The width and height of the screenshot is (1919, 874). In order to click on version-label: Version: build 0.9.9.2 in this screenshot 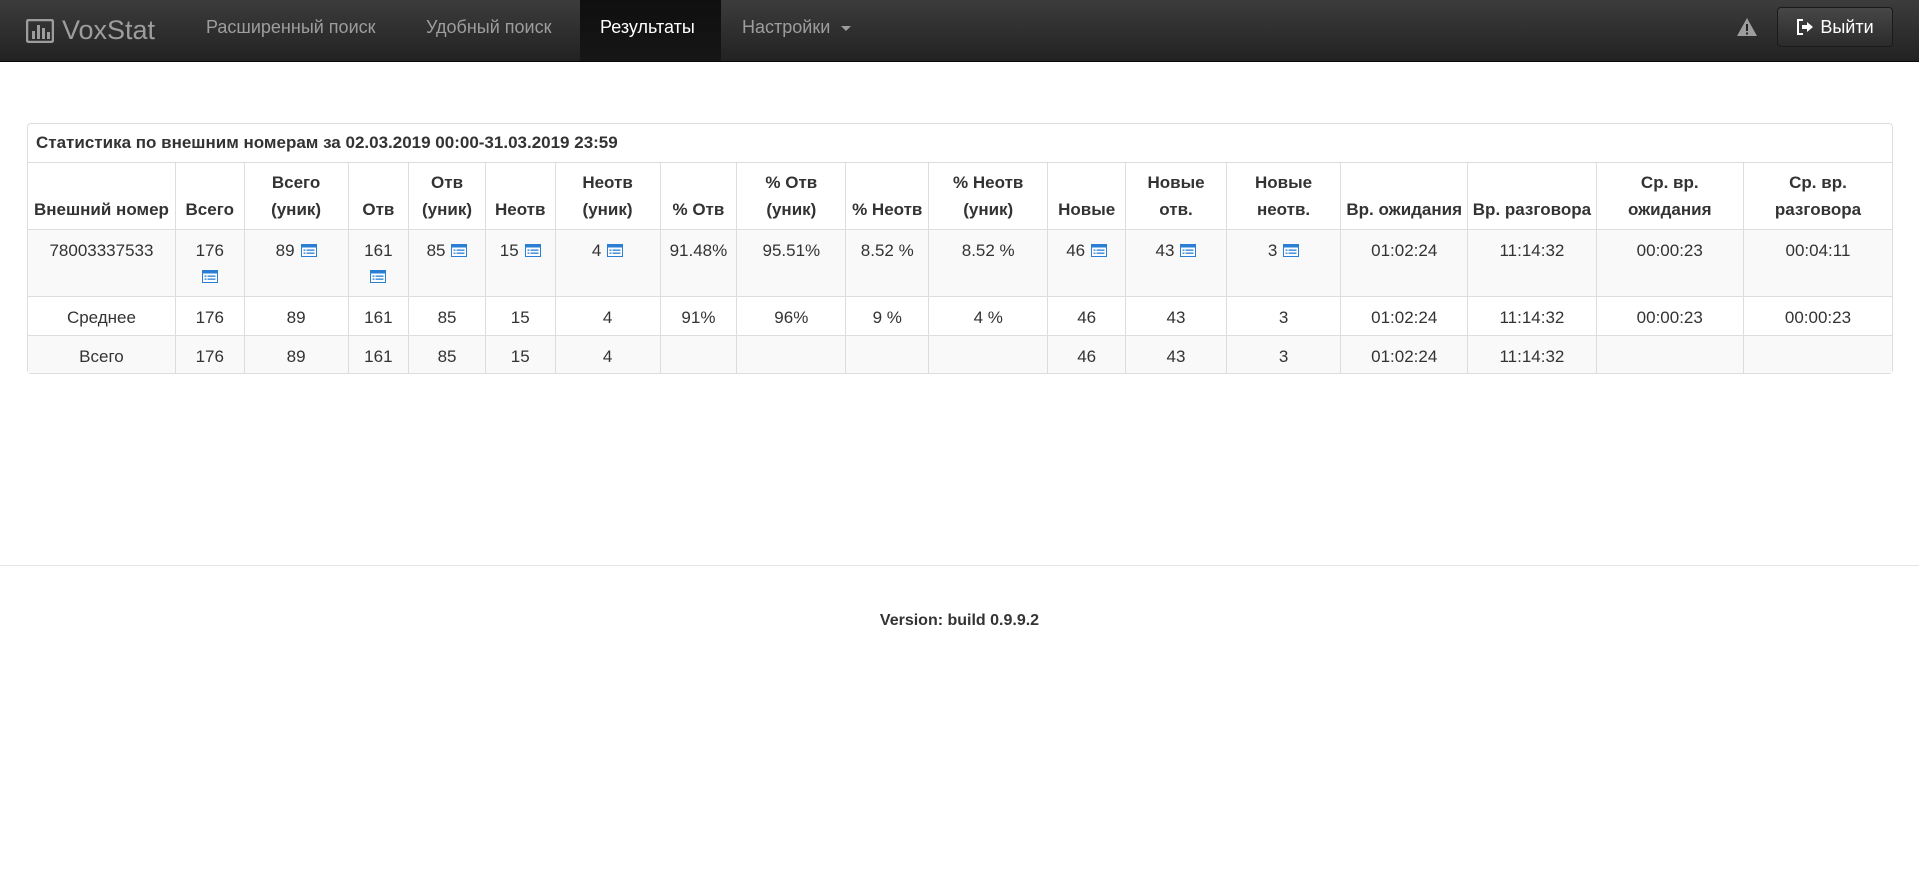, I will do `click(959, 620)`.